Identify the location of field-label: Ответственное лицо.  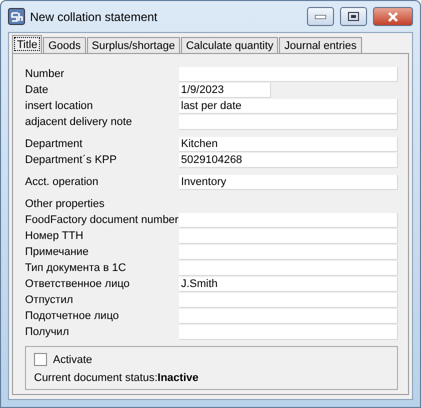
(78, 284).